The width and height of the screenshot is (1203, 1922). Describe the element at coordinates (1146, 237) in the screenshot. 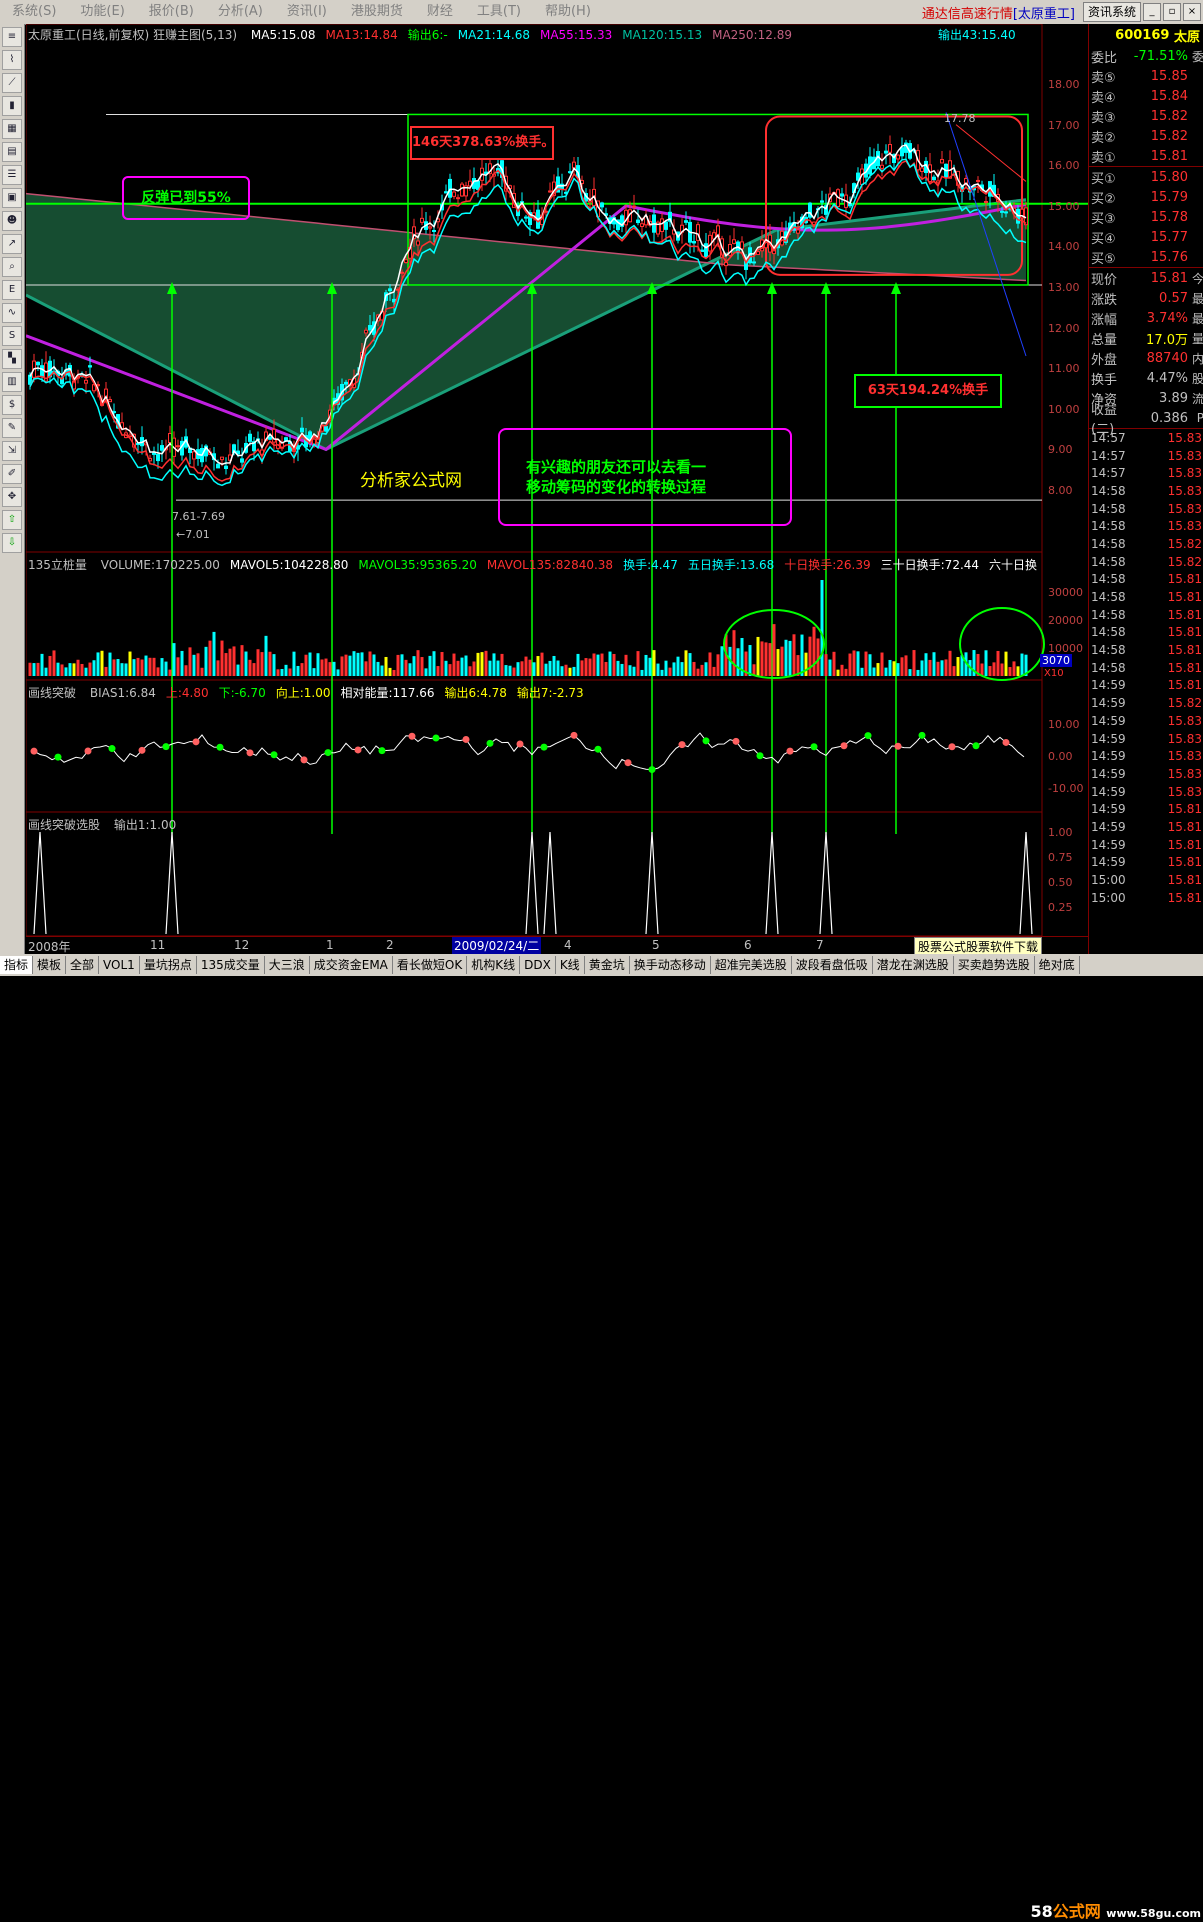

I see `quote-row: 买④ 15.77` at that location.